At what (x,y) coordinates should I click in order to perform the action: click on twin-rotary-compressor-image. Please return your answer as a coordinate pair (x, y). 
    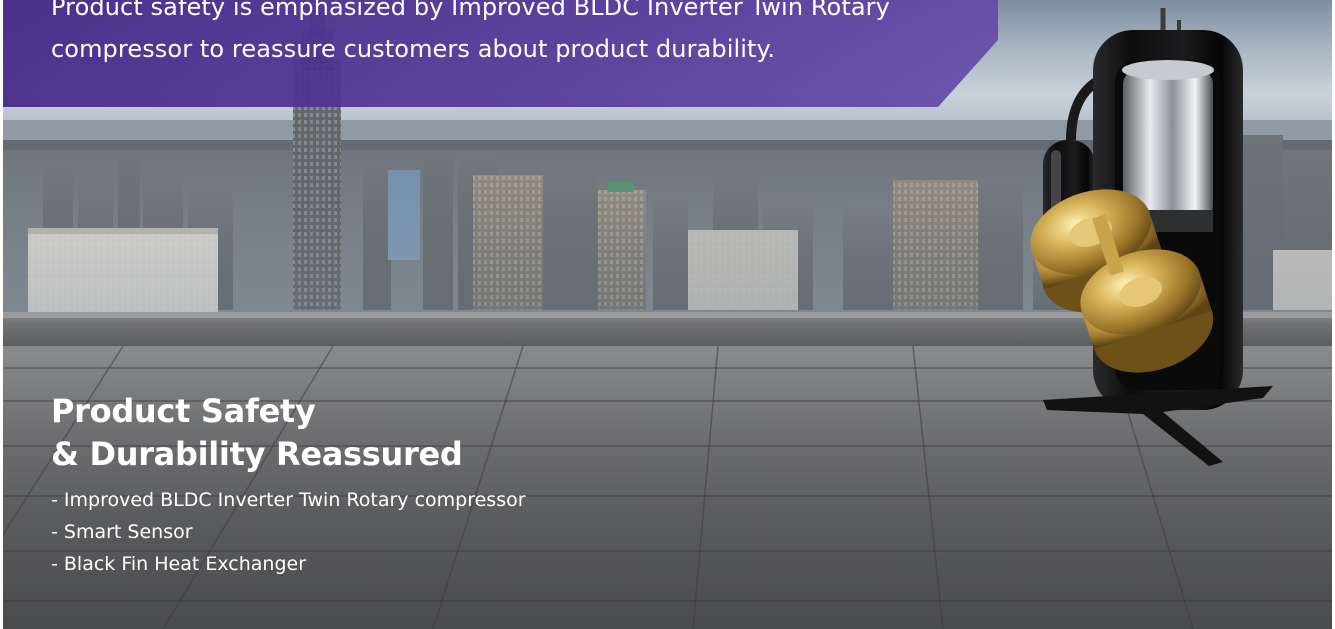
    Looking at the image, I should click on (1151, 237).